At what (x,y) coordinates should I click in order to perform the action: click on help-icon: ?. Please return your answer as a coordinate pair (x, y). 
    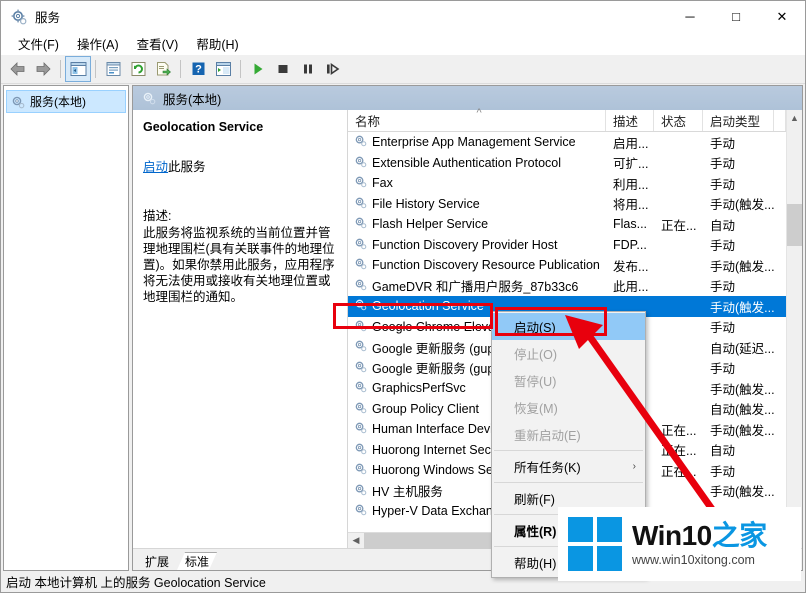
    Looking at the image, I should click on (198, 69).